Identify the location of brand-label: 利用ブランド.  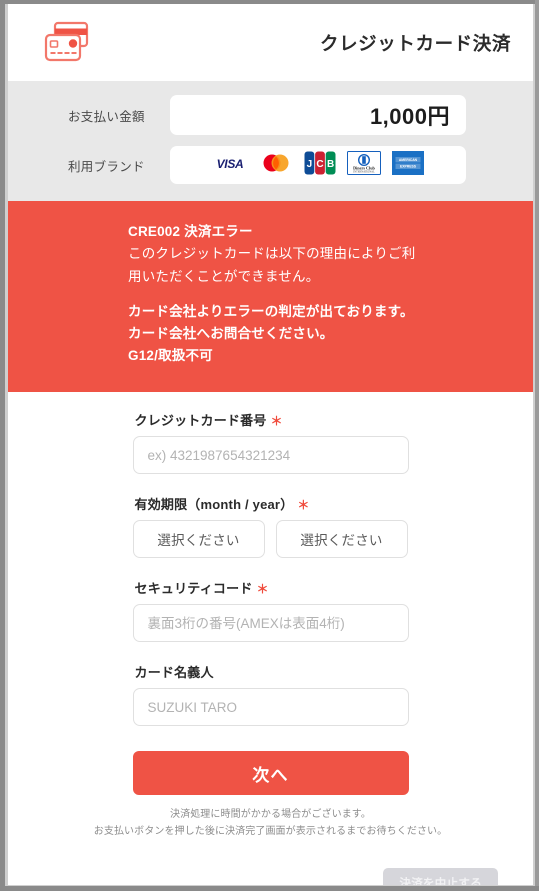
(106, 166).